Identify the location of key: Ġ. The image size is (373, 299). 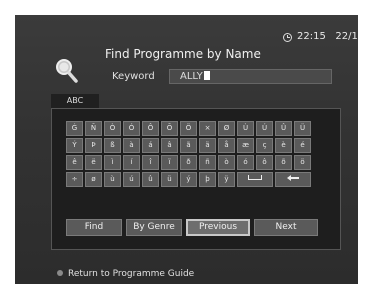
(74, 128).